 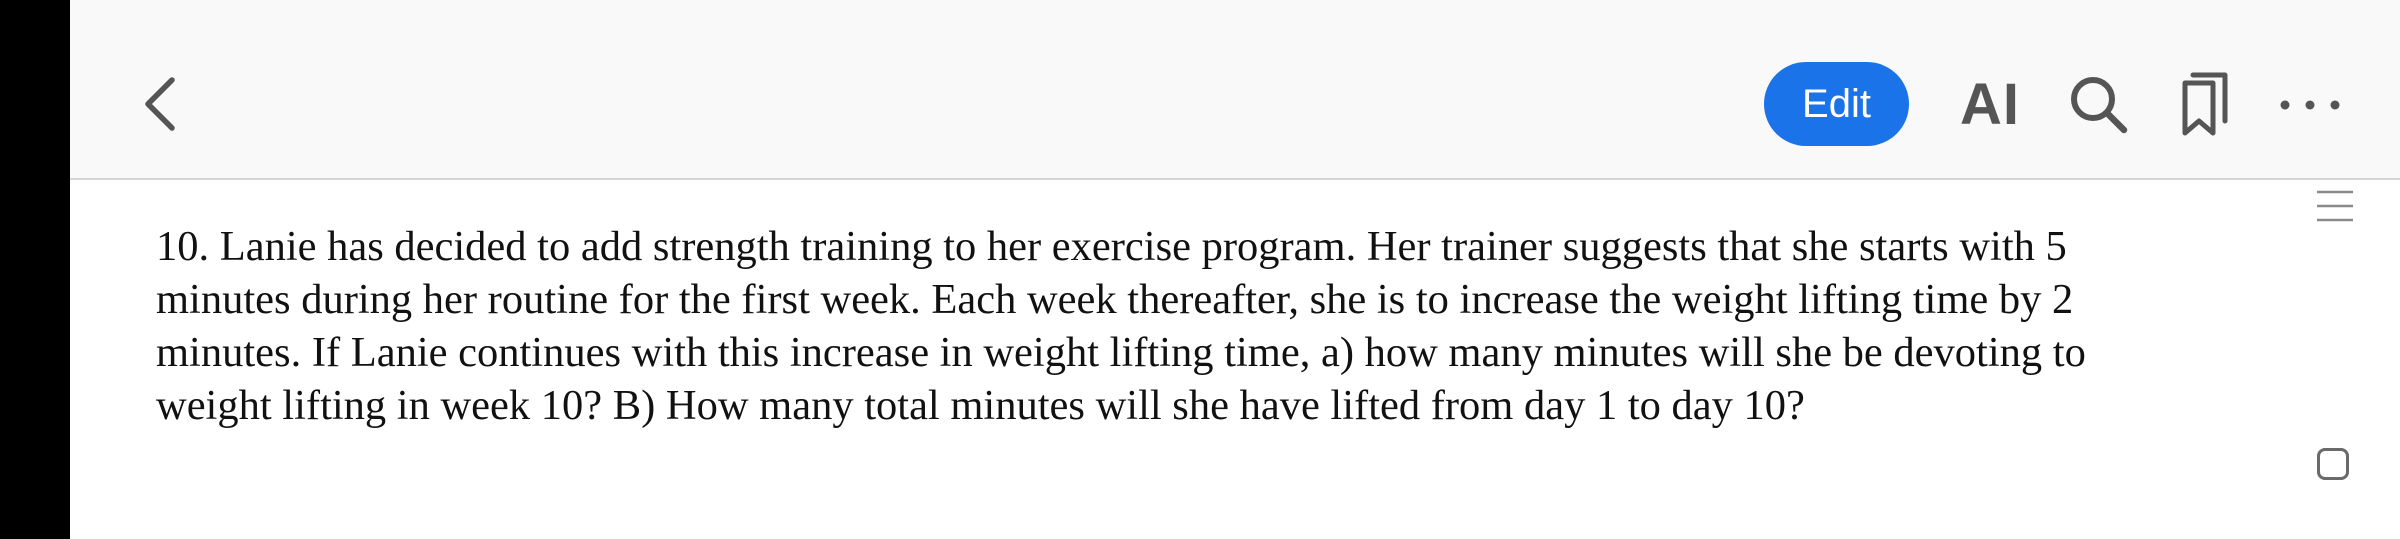 I want to click on more-options-button, so click(x=2310, y=105).